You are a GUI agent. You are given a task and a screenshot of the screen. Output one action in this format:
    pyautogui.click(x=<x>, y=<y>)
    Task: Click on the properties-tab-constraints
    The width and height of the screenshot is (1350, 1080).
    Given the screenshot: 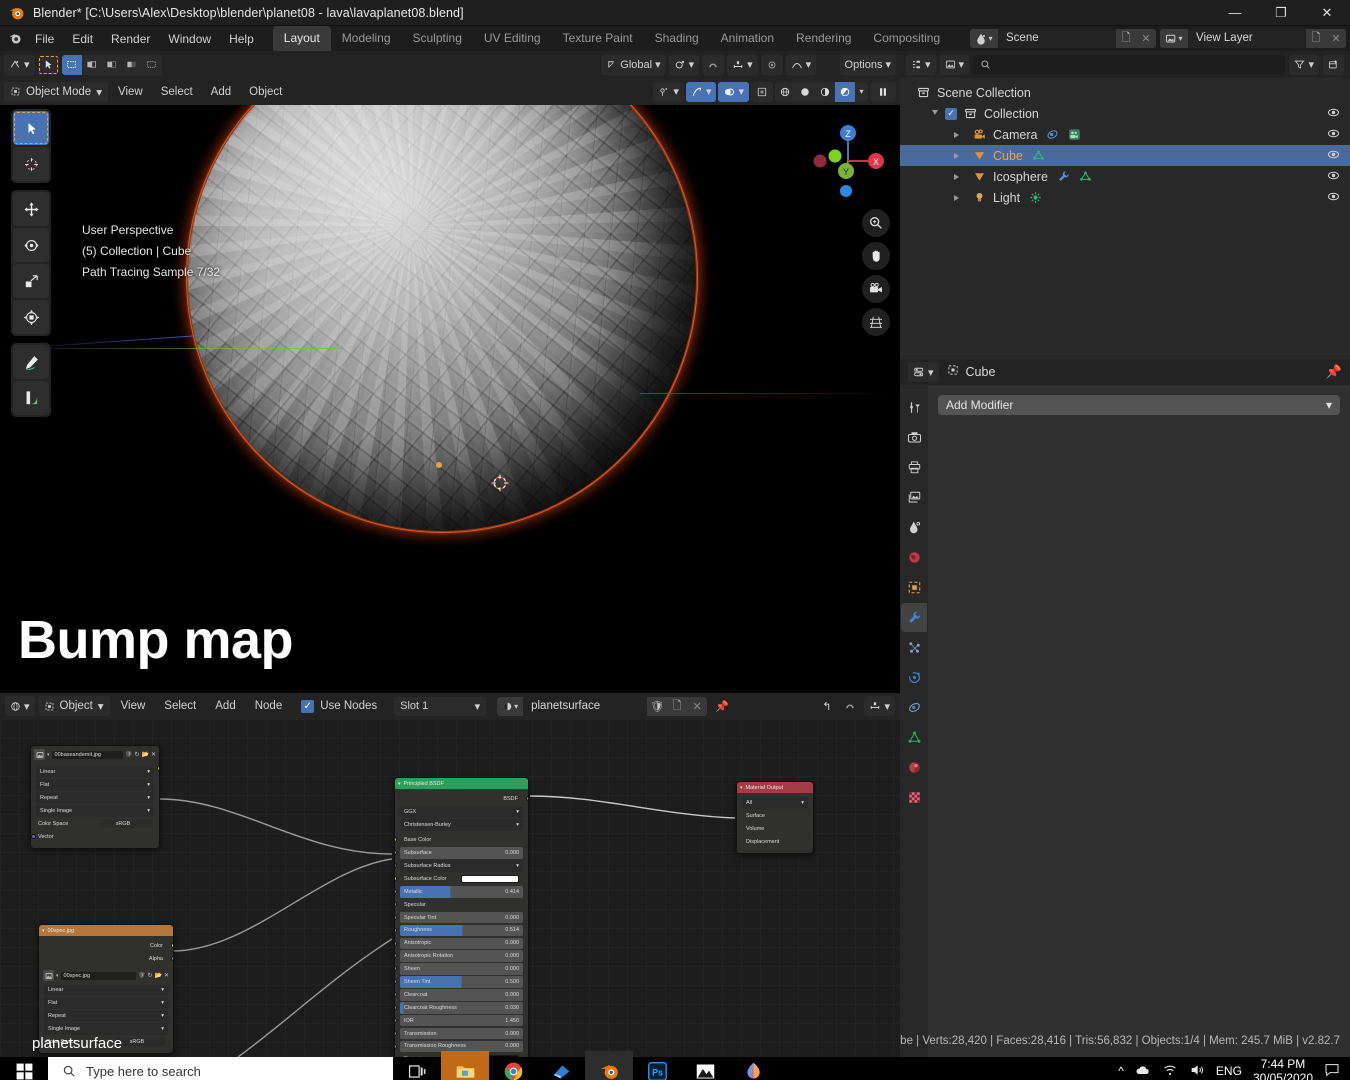 What is the action you would take?
    pyautogui.click(x=914, y=707)
    